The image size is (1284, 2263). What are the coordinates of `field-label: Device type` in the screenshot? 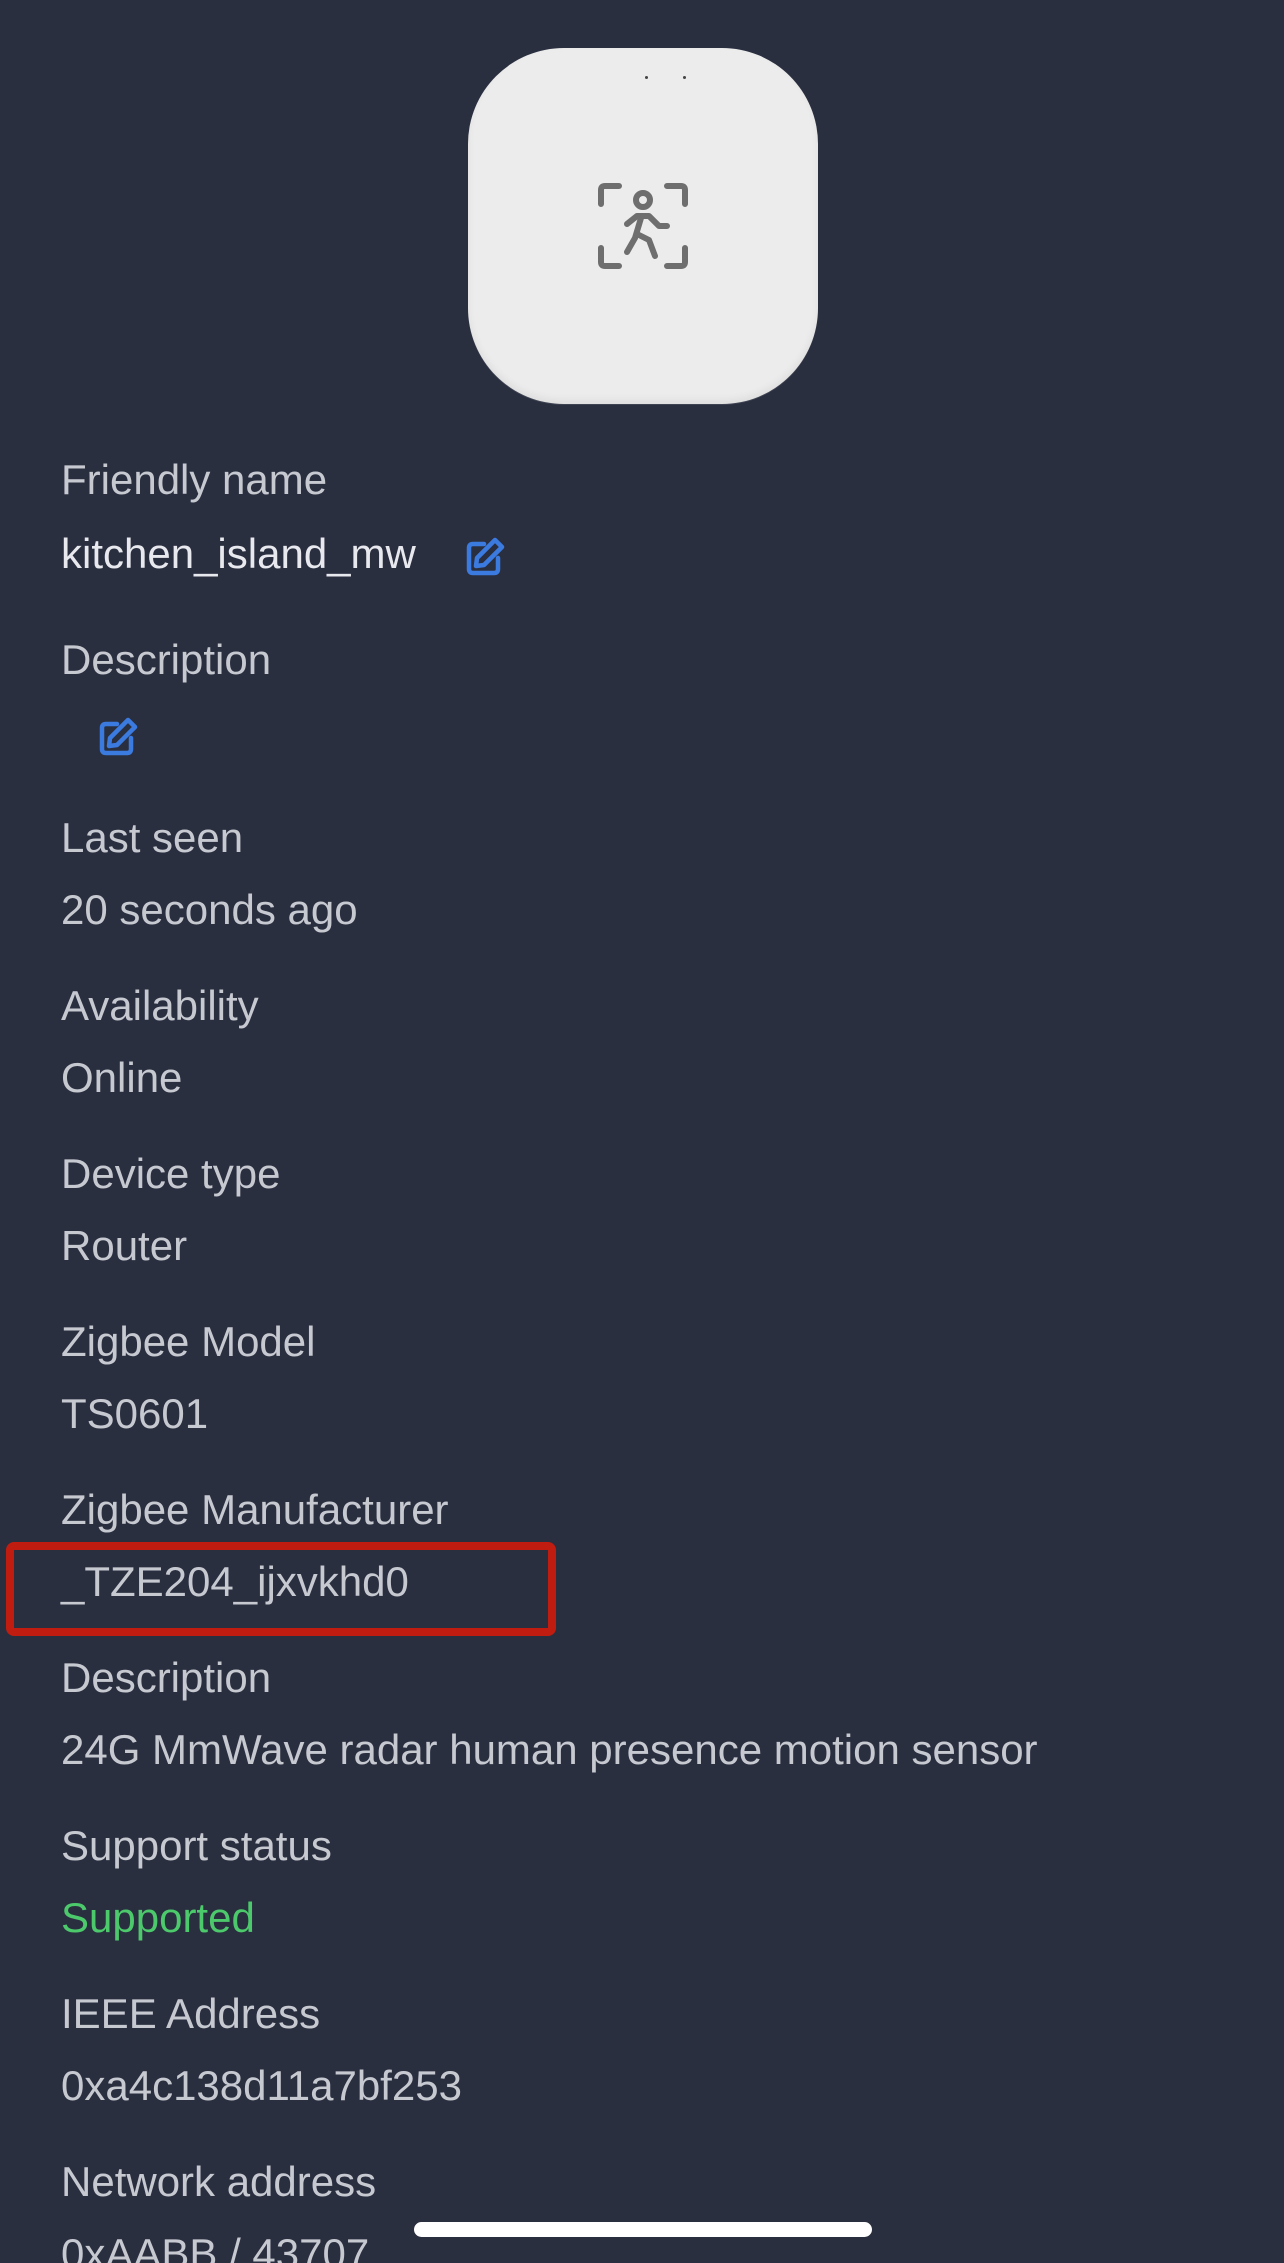 It's located at (171, 1173).